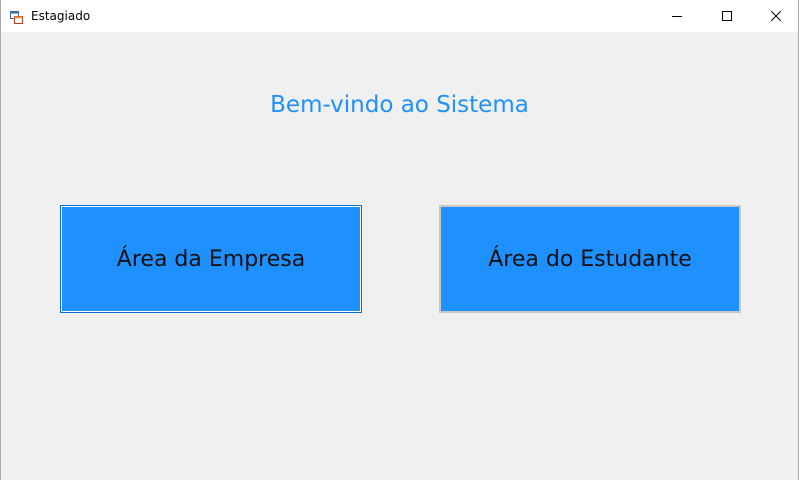 The image size is (799, 480). I want to click on close-button, so click(776, 15).